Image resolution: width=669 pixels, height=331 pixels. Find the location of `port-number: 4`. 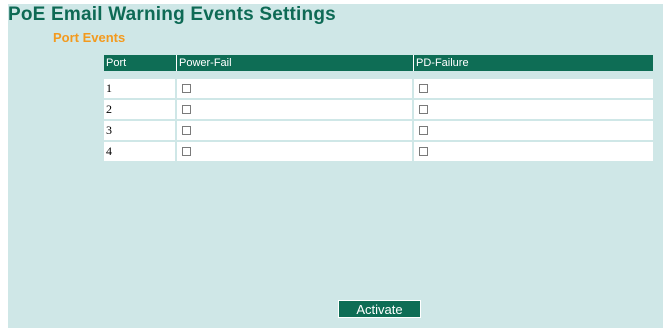

port-number: 4 is located at coordinates (139, 151).